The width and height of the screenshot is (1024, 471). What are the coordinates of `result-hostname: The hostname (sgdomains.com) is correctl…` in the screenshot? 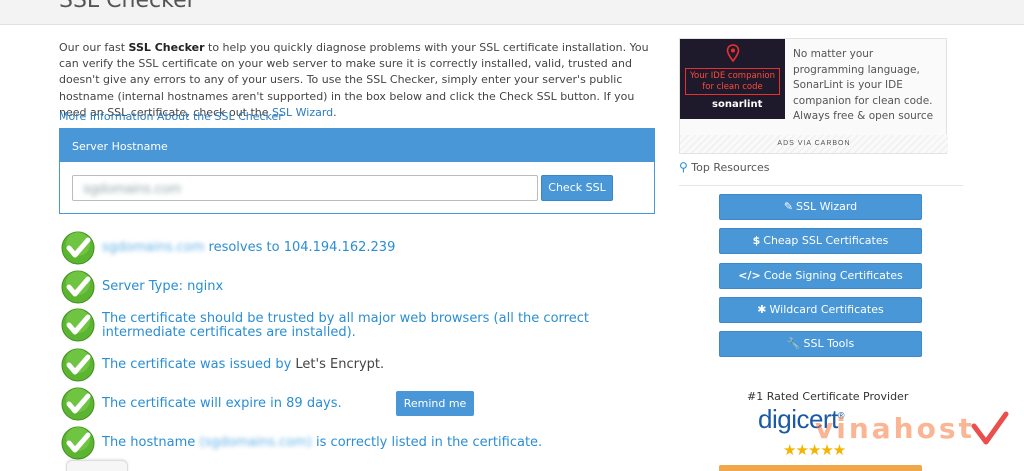 It's located at (361, 443).